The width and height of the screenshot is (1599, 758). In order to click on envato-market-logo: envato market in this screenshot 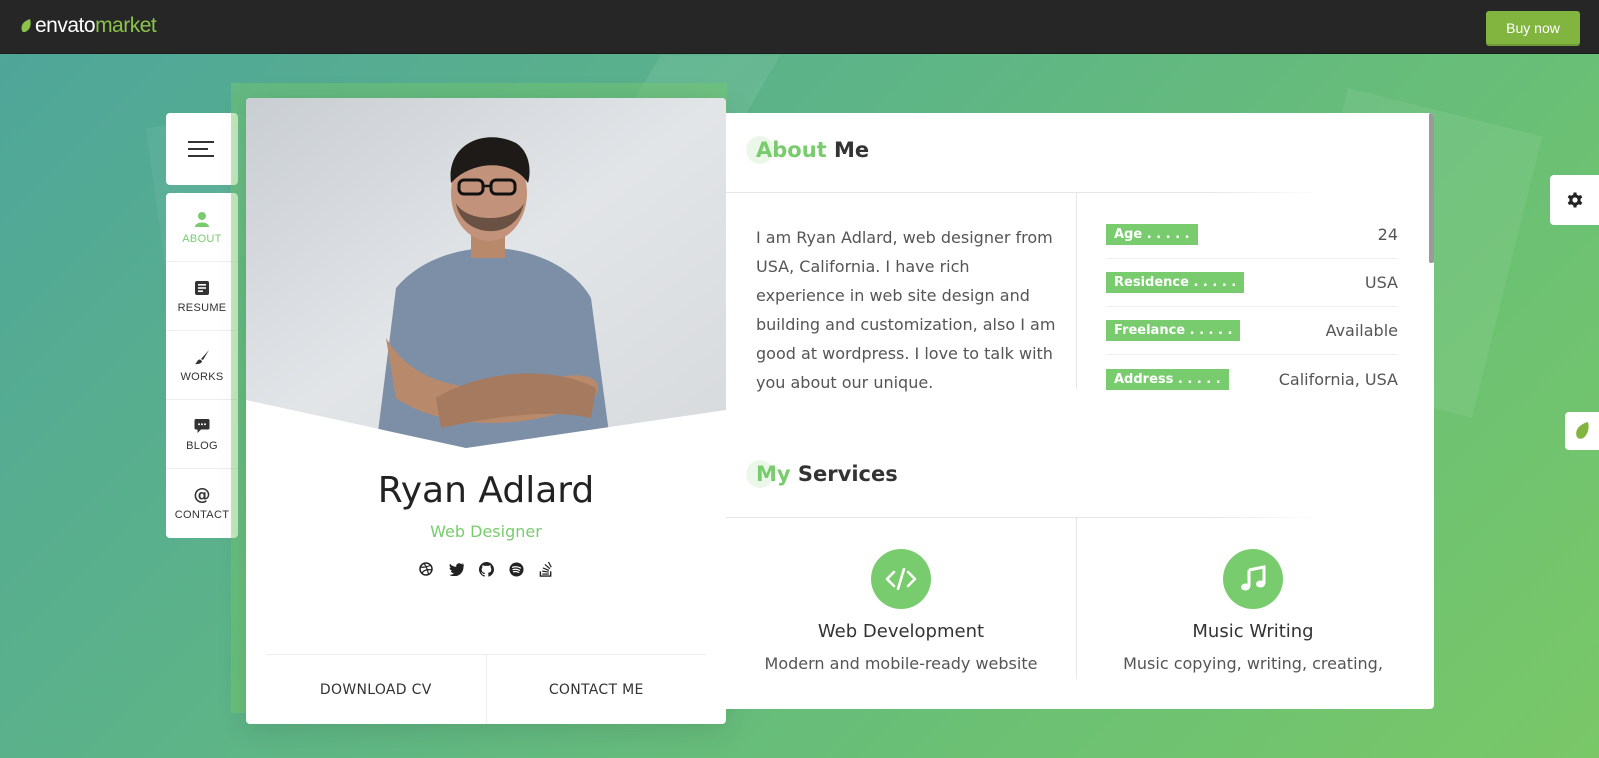, I will do `click(88, 26)`.